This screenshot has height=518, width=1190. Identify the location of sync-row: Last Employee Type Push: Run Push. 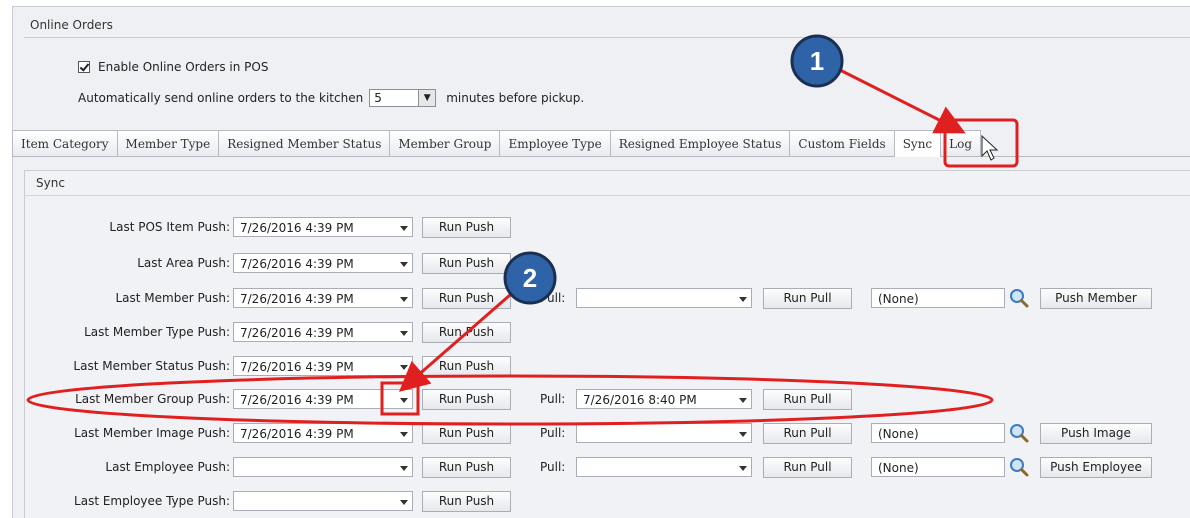
(595, 501).